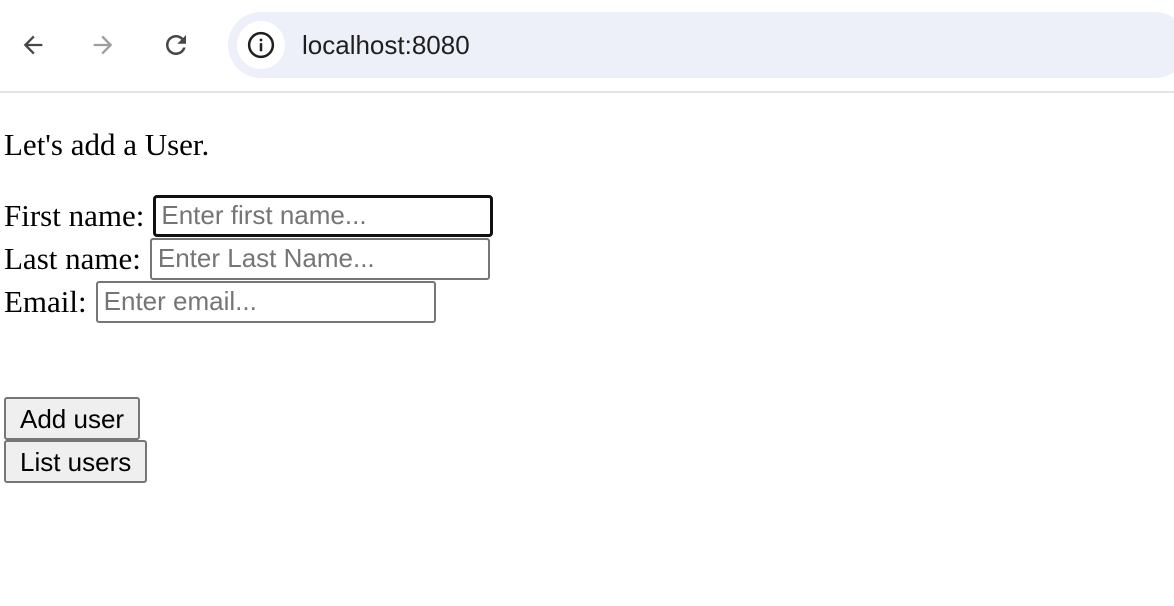  I want to click on first-name-row: First name:, so click(249, 215).